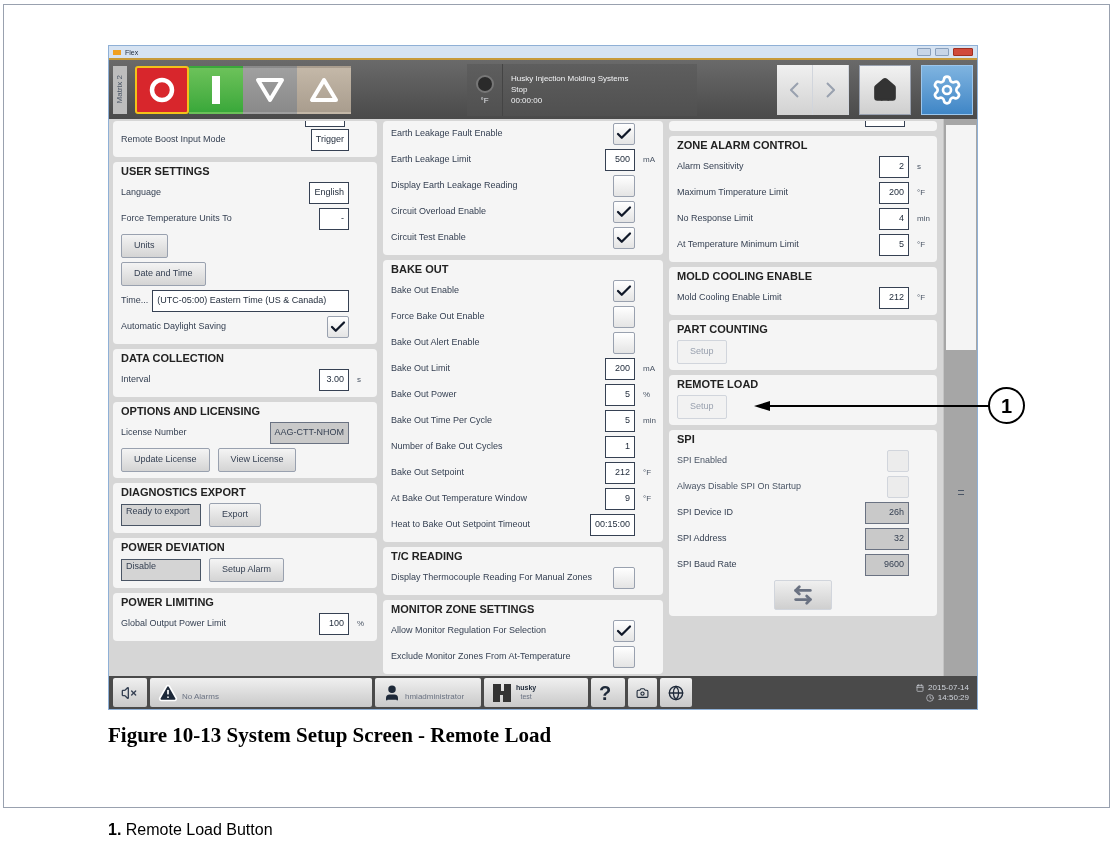 The height and width of the screenshot is (846, 1113). Describe the element at coordinates (329, 140) in the screenshot. I see `input-field: Trigger` at that location.